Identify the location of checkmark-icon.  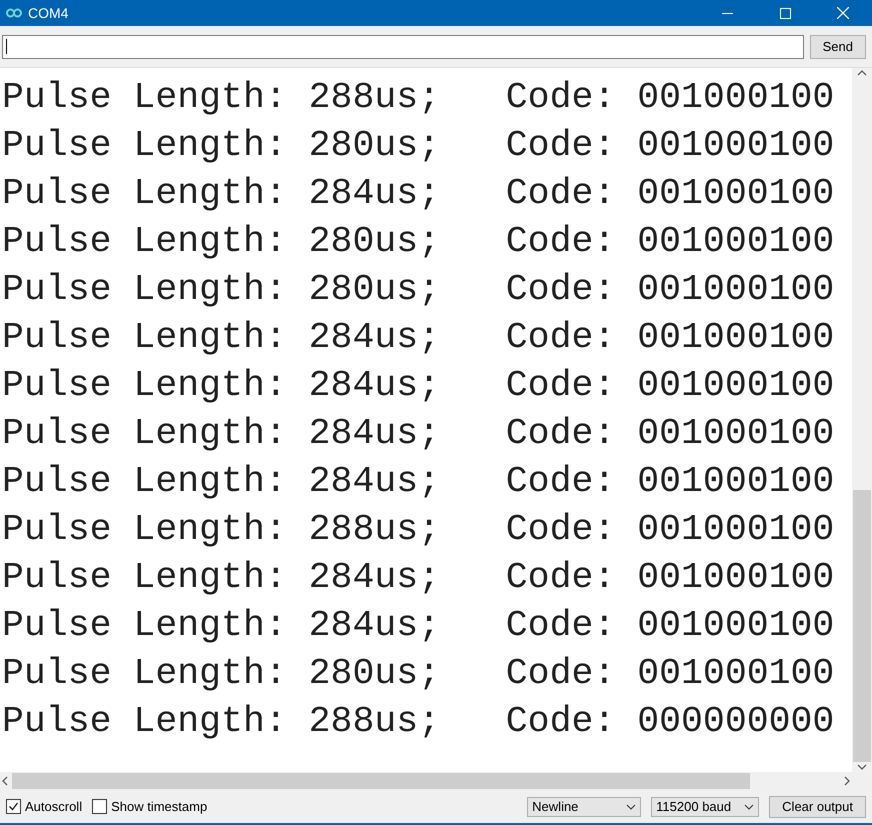
(13, 806).